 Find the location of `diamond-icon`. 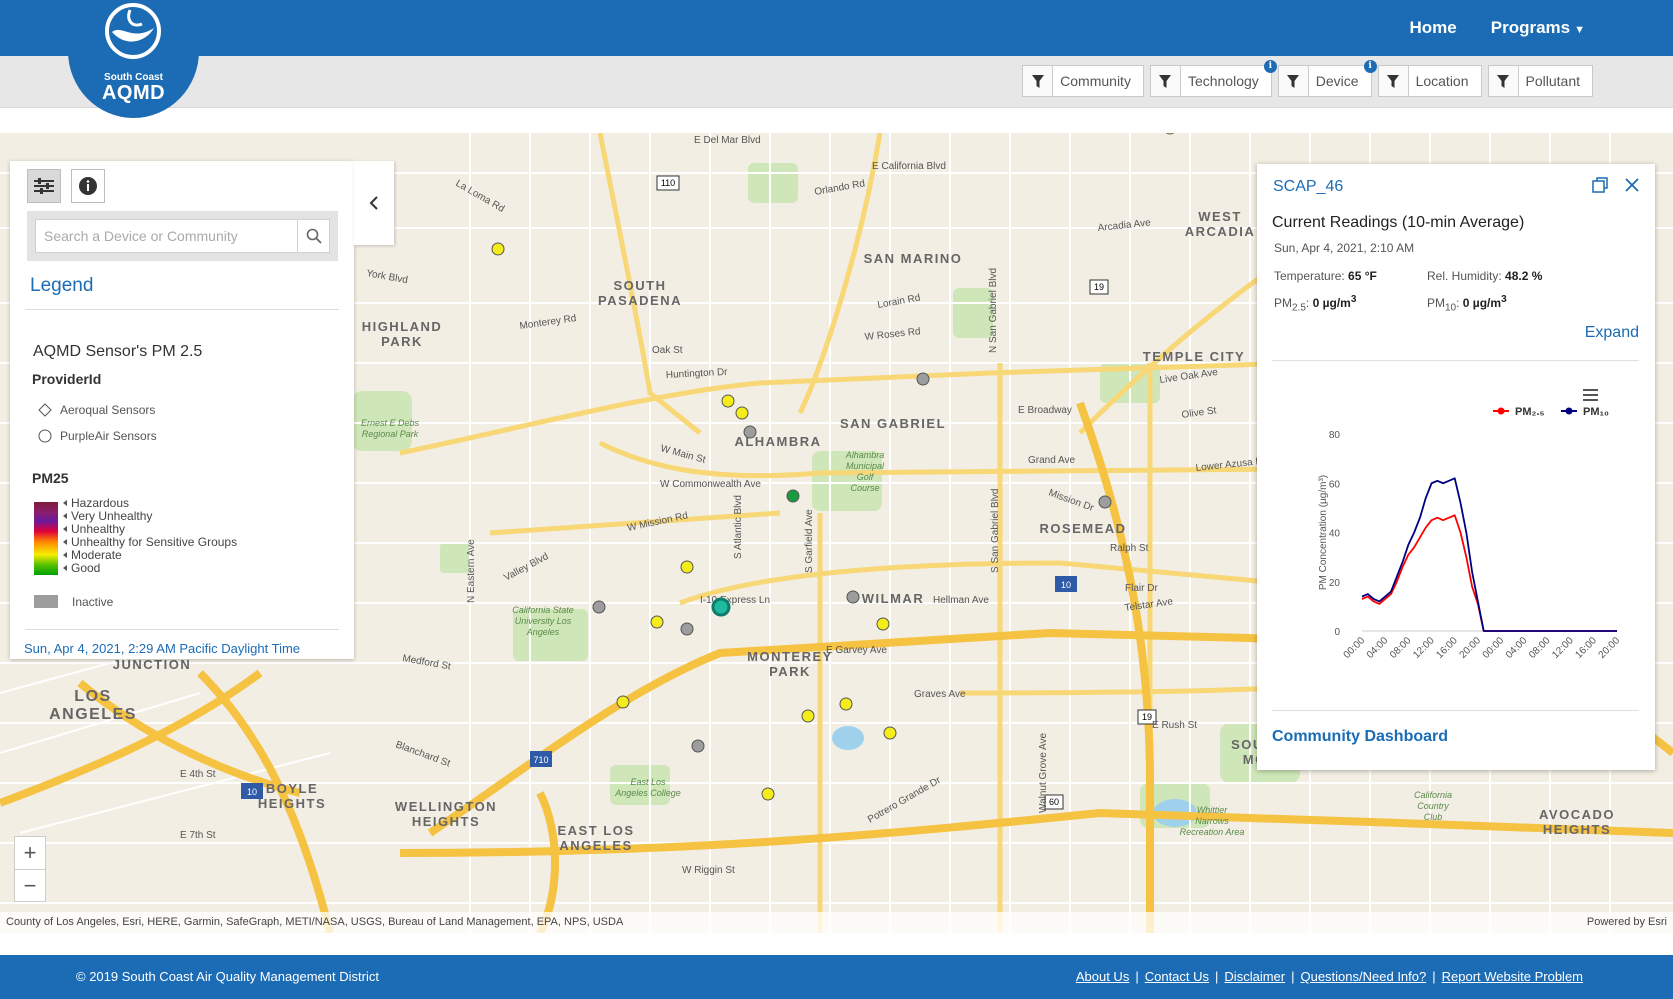

diamond-icon is located at coordinates (45, 410).